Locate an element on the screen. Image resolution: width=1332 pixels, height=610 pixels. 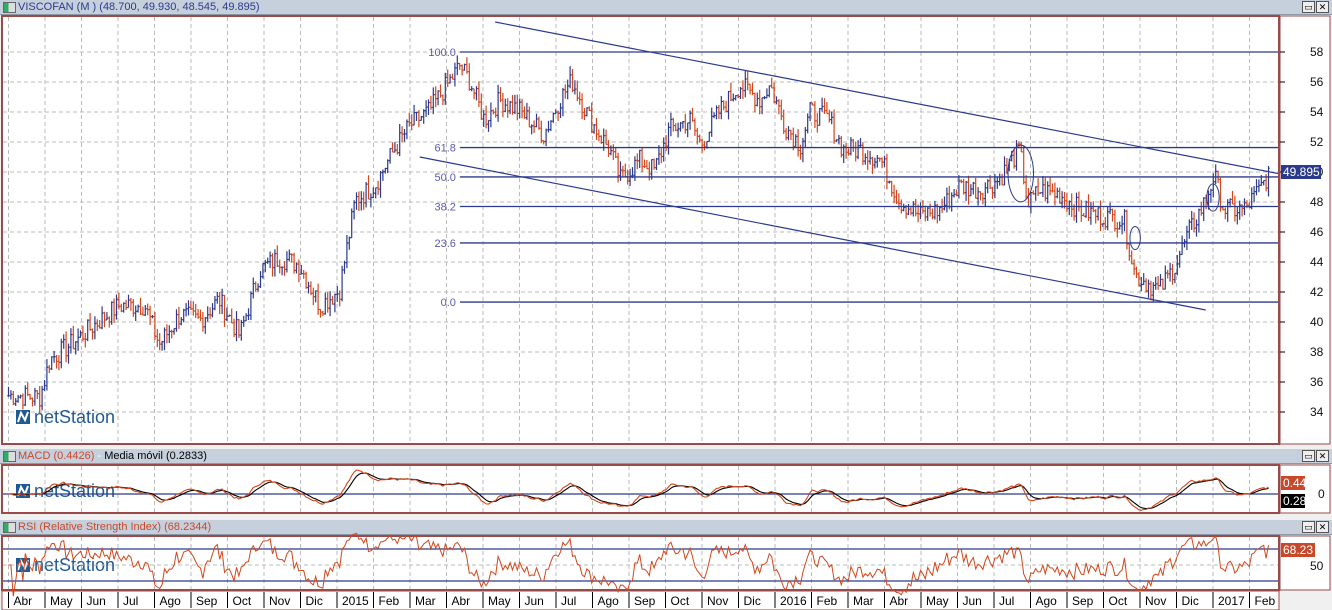
x-tick-label: Oct is located at coordinates (1118, 601).